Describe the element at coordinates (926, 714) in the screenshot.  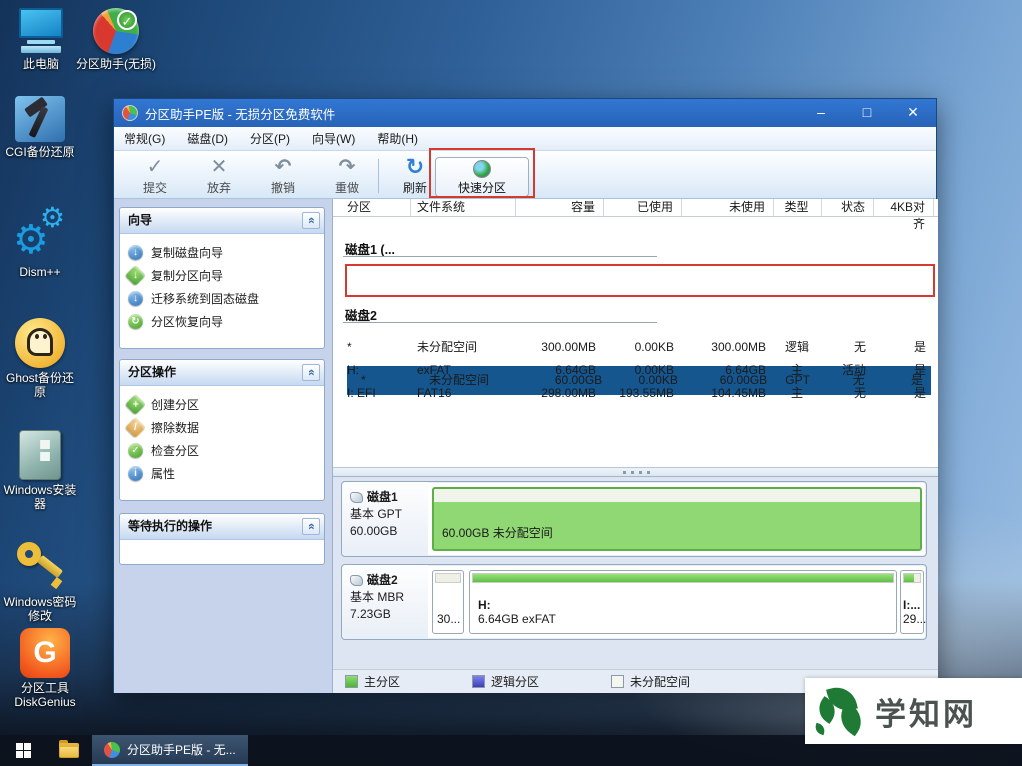
I see `watermark-text: 学知网` at that location.